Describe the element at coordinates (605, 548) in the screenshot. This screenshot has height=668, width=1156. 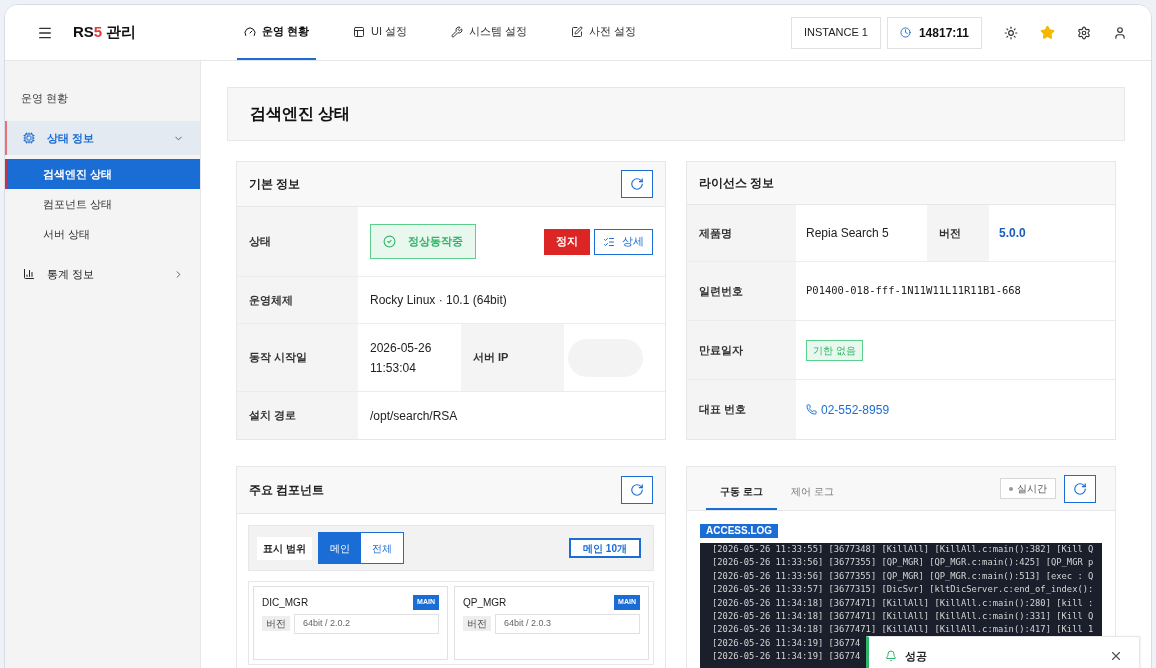
I see `count-button: 메인 10개` at that location.